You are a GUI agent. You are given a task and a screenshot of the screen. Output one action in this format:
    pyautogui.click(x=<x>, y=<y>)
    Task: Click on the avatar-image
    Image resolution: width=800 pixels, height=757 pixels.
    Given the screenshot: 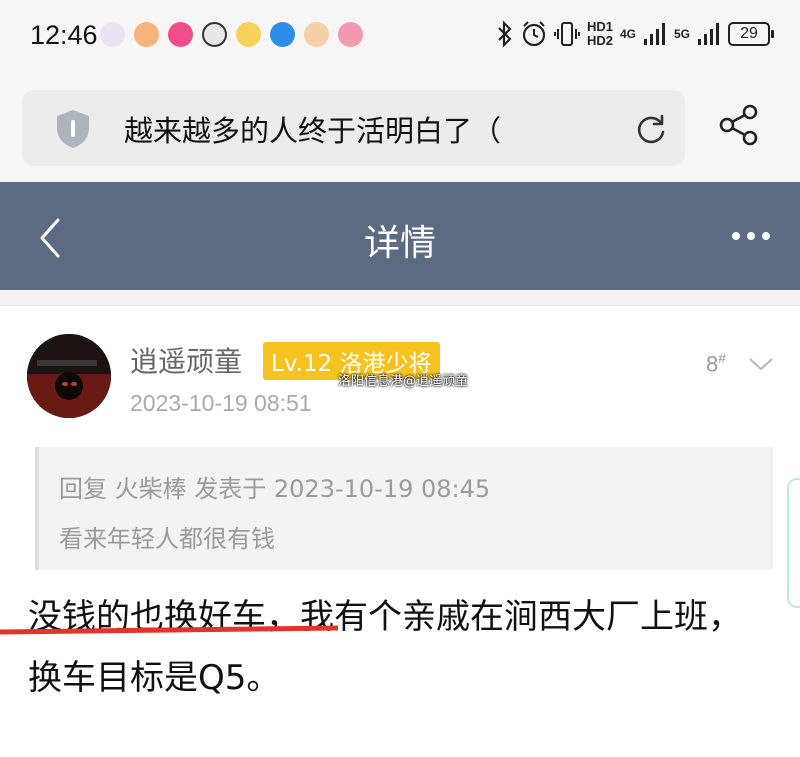 What is the action you would take?
    pyautogui.click(x=69, y=376)
    